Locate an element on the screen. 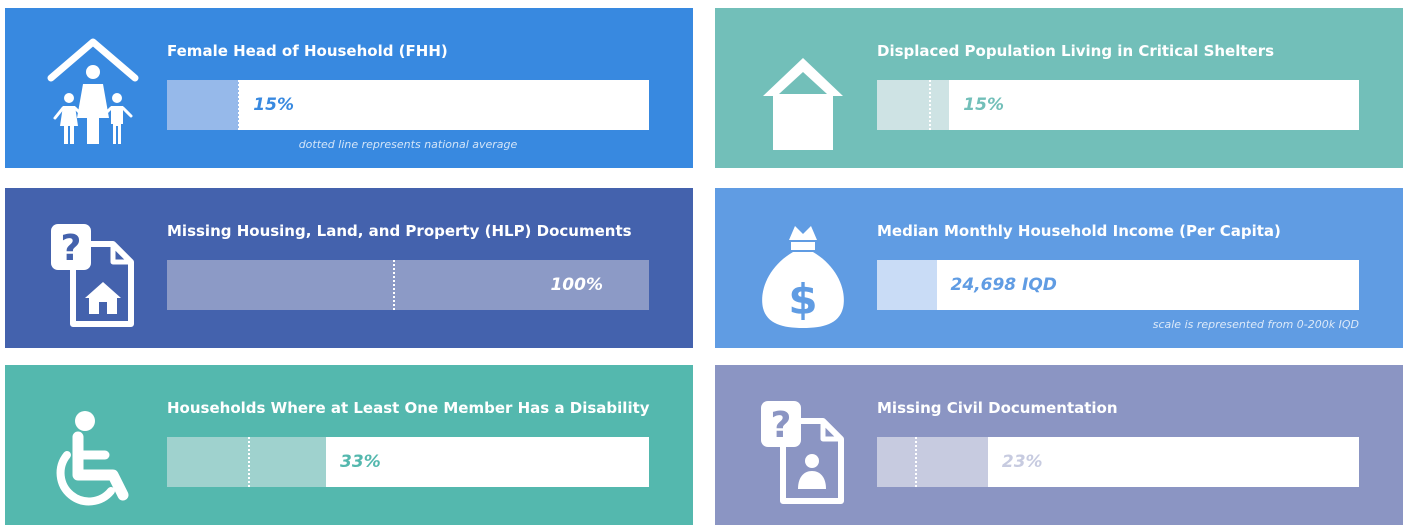  card-civil-documentation: ? Missing Civil Documentation 23% is located at coordinates (1059, 445).